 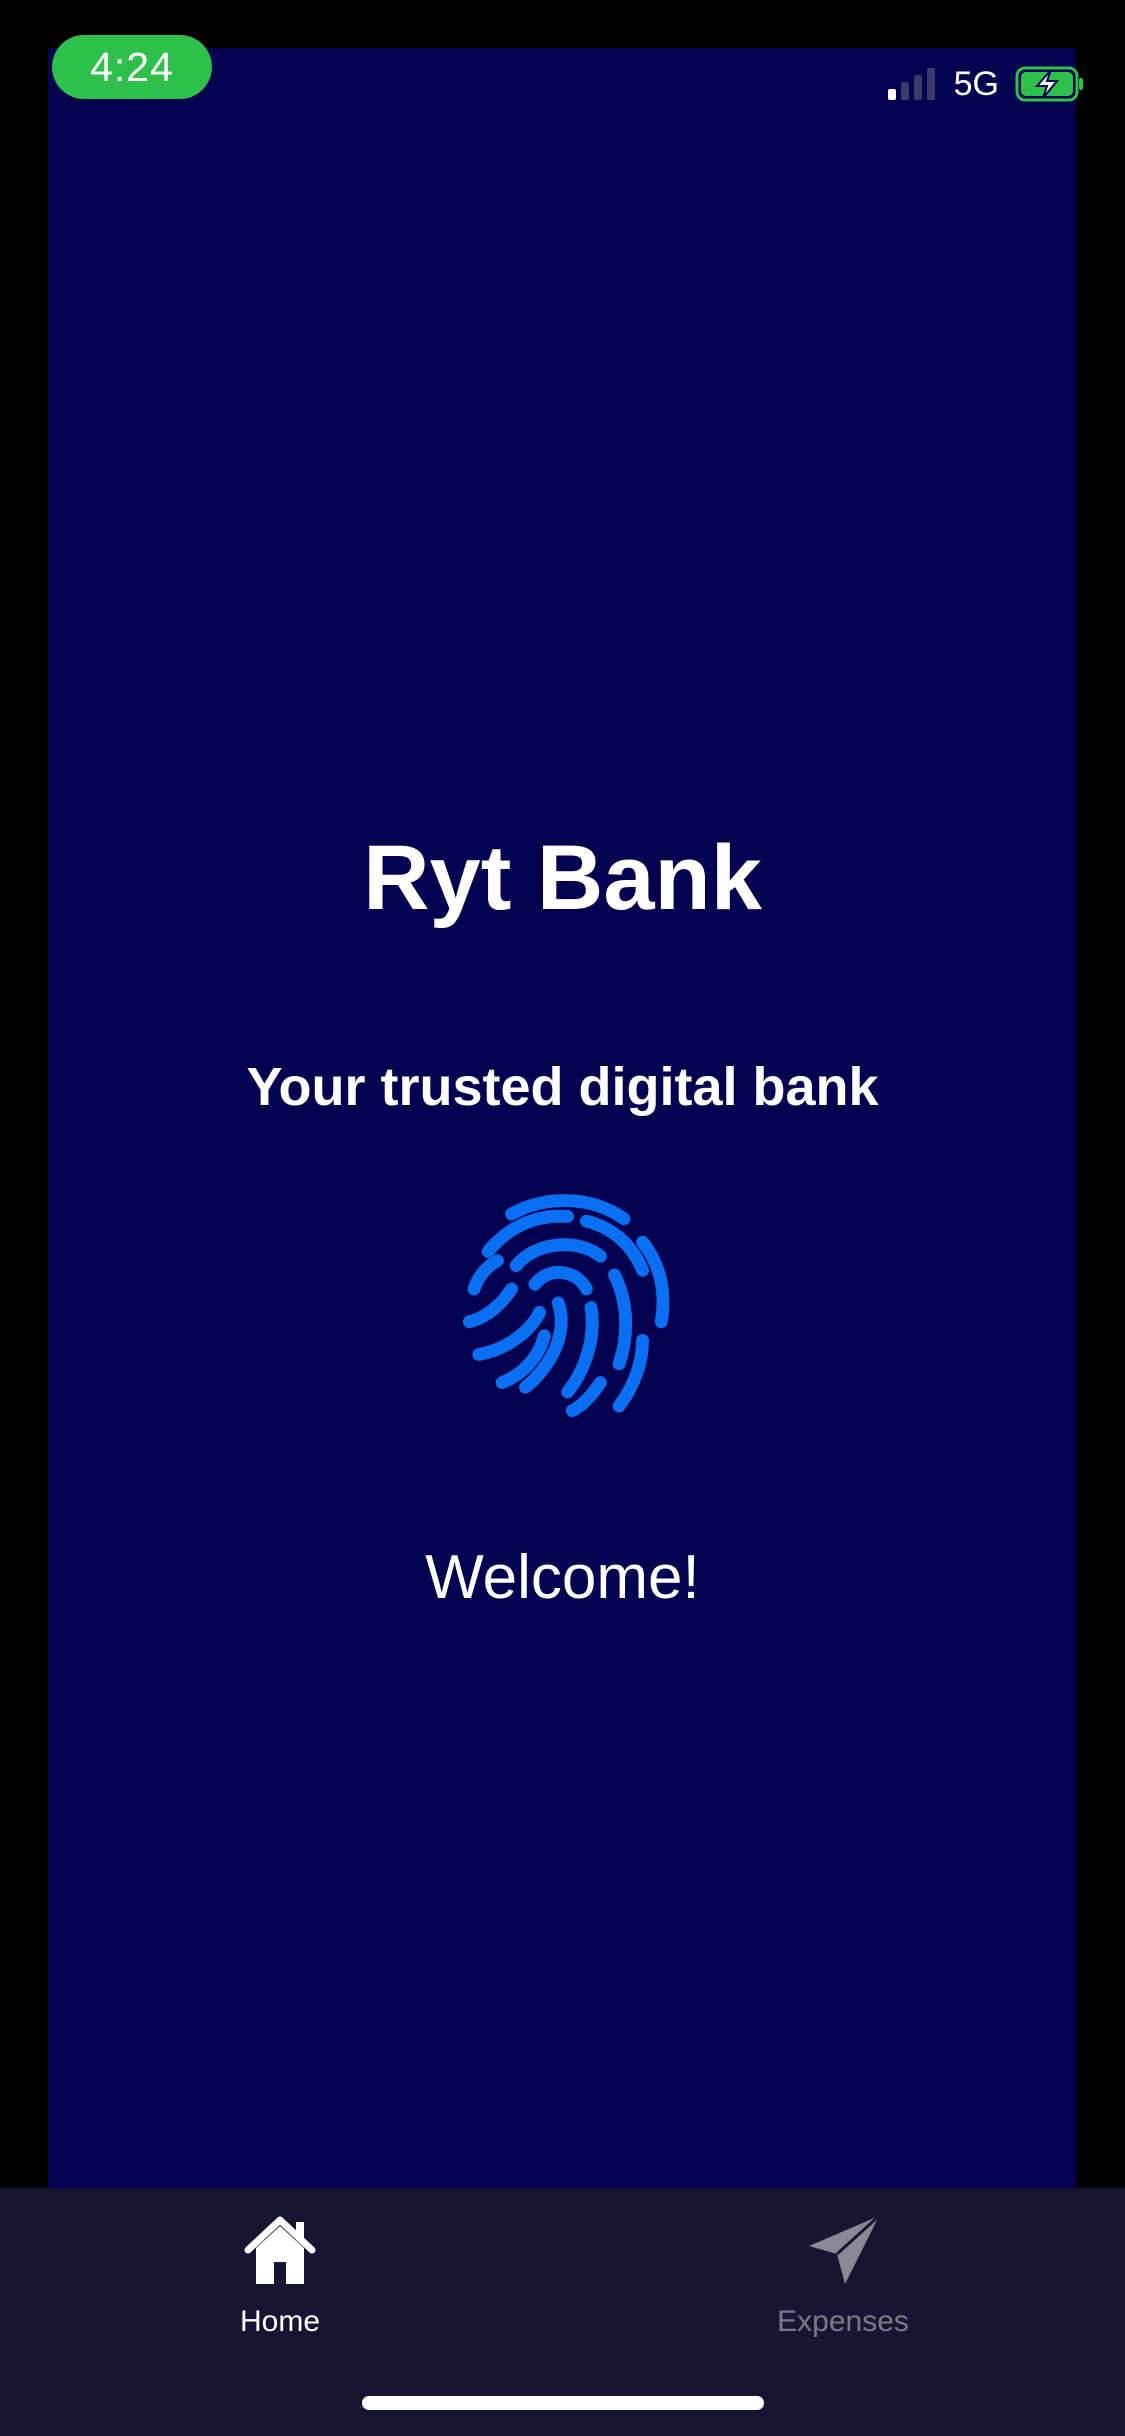 What do you see at coordinates (563, 1303) in the screenshot?
I see `fingerprint-icon` at bounding box center [563, 1303].